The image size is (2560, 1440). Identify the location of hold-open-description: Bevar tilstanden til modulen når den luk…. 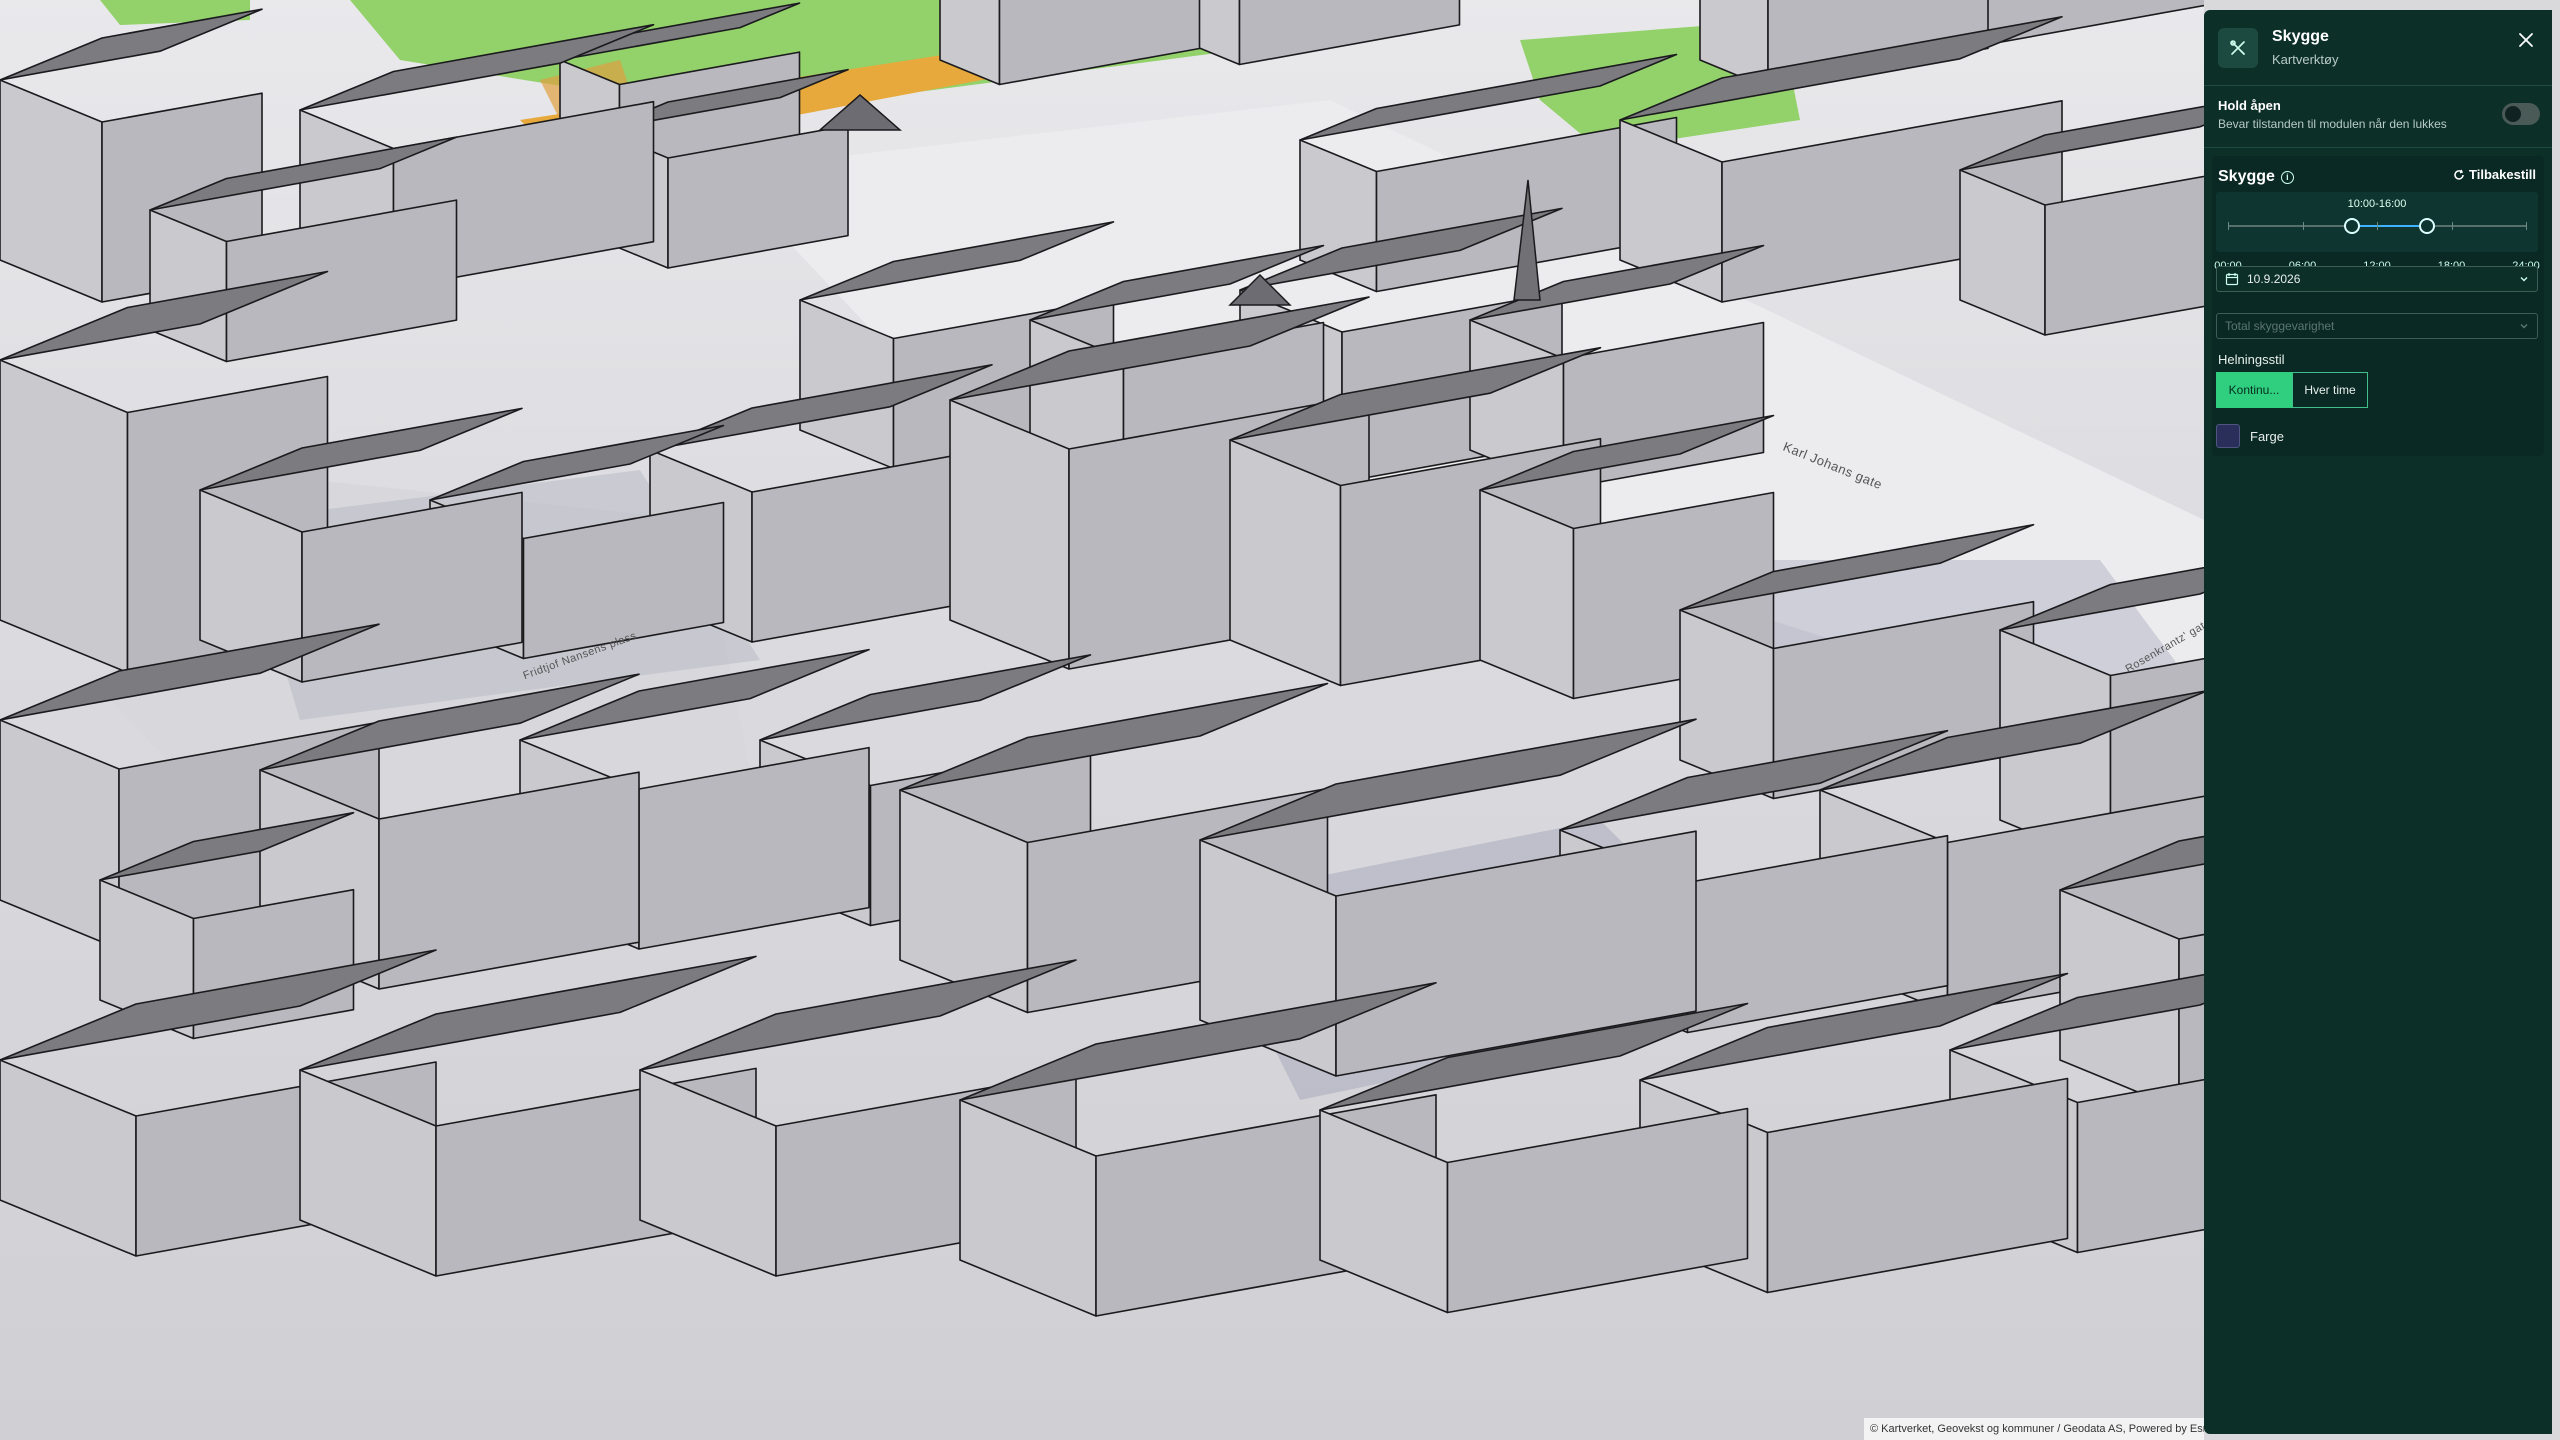
(2332, 124).